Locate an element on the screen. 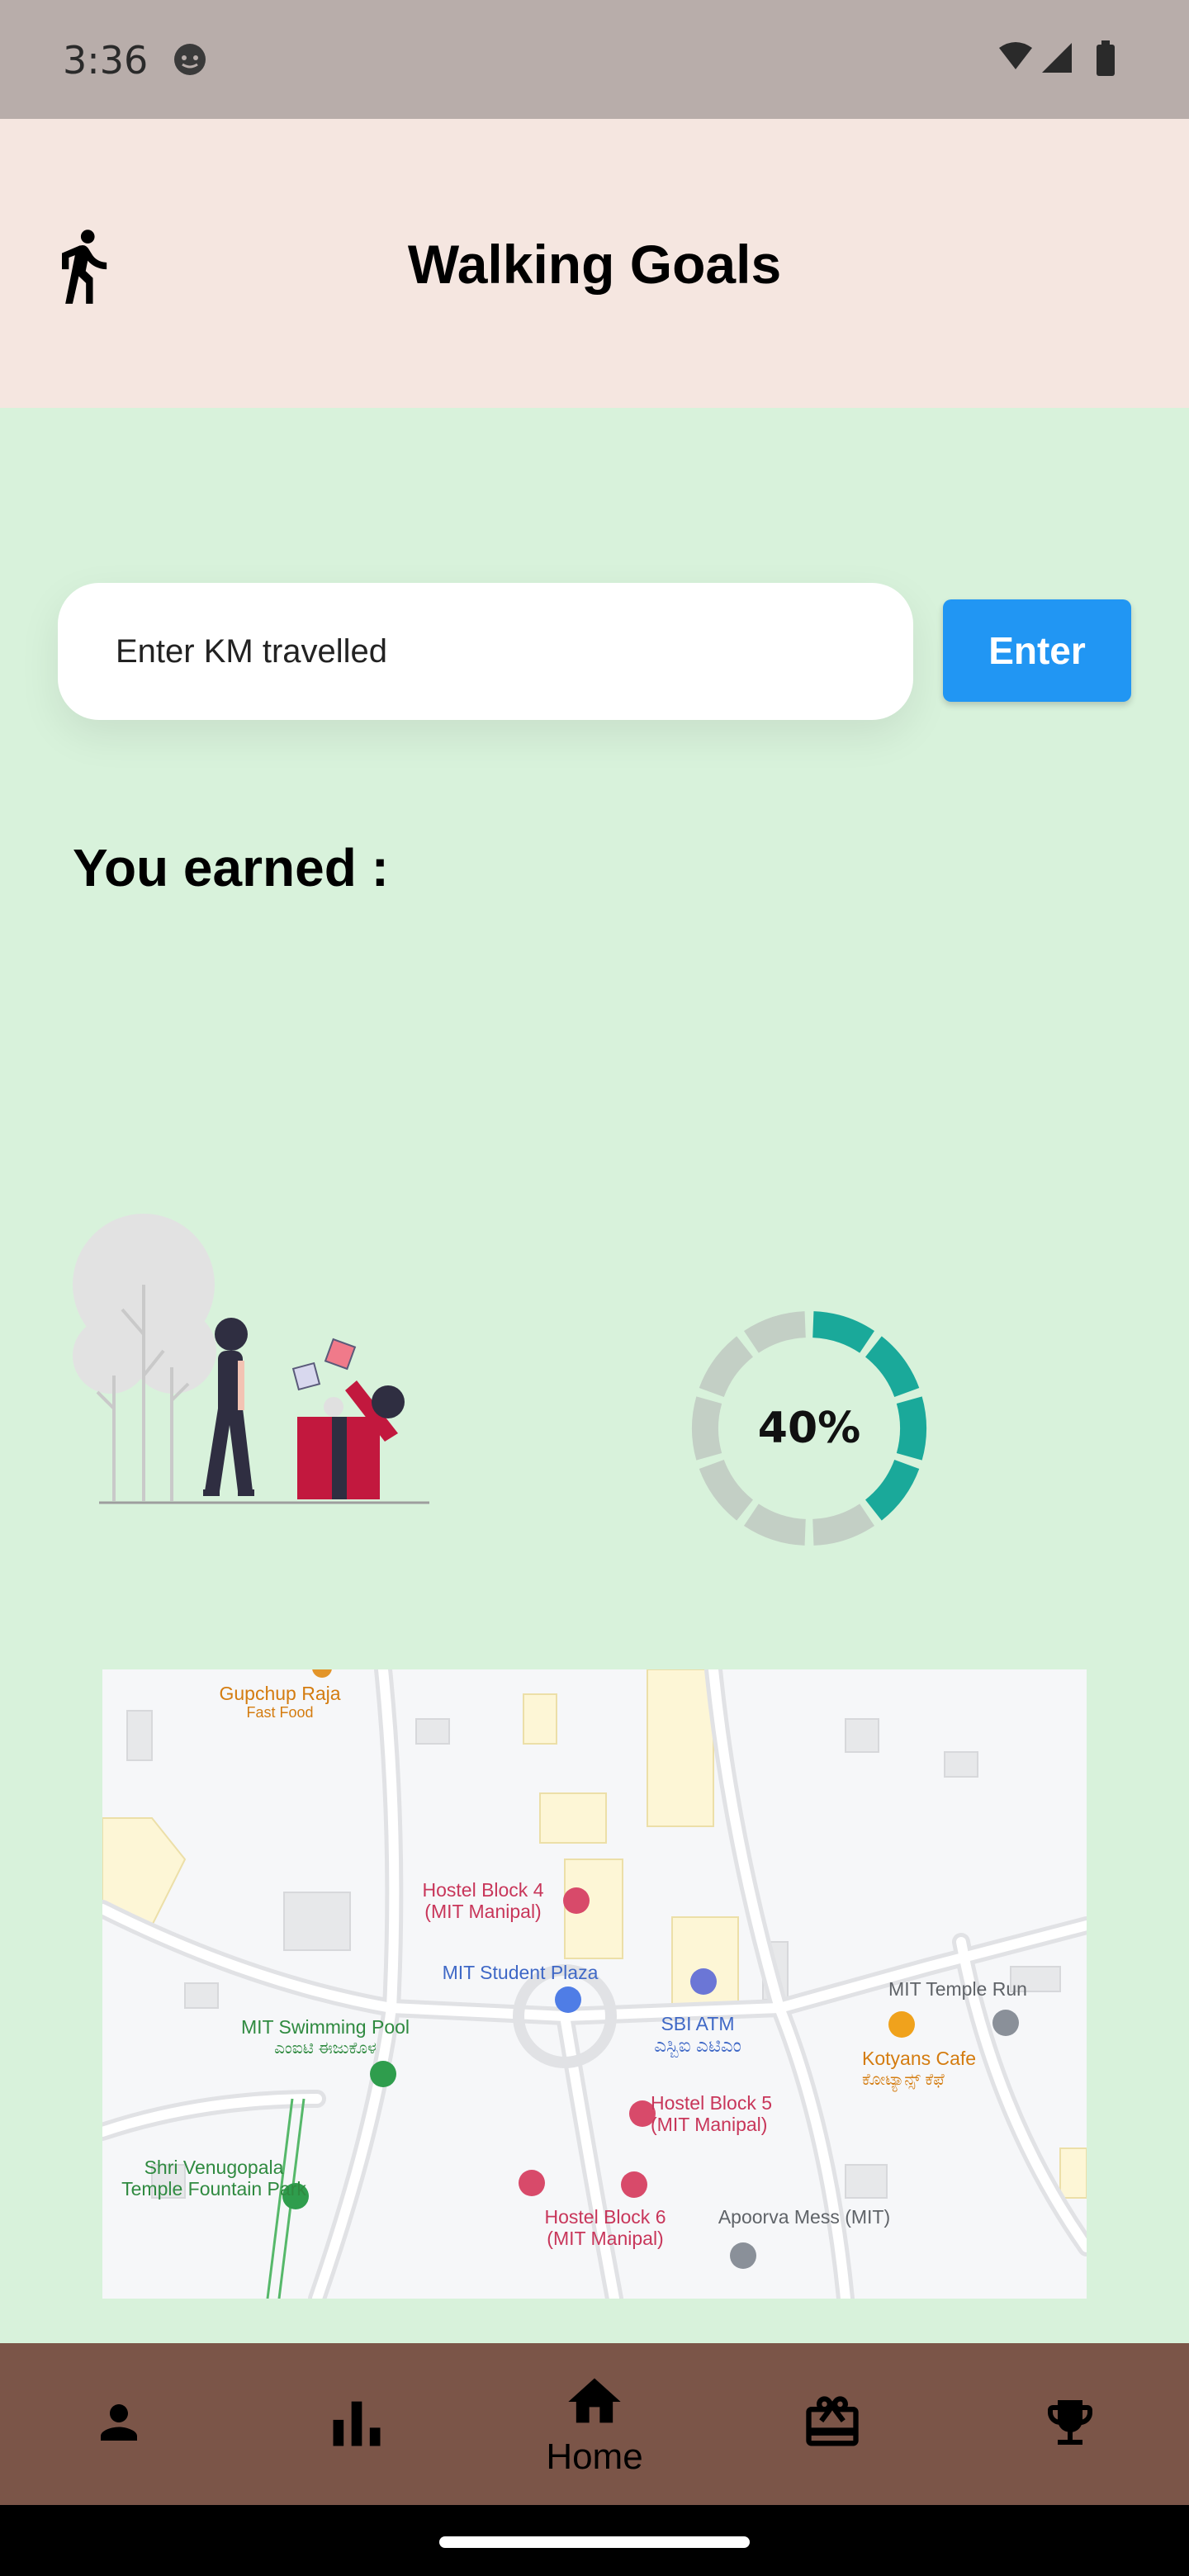 The image size is (1189, 2576). map-poi-sub: ಎಂಐಟಿ ಈಜುಕೊಳ is located at coordinates (325, 2048).